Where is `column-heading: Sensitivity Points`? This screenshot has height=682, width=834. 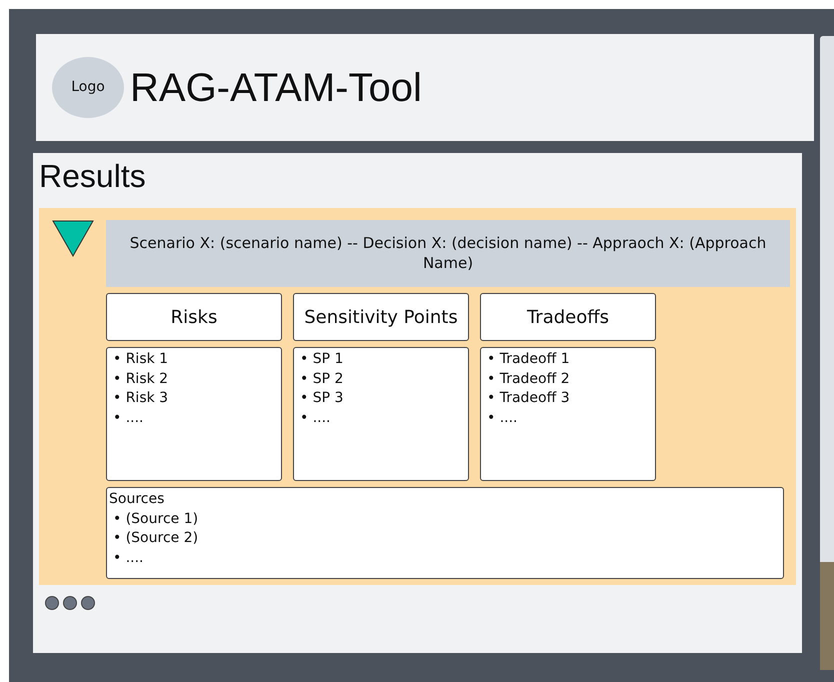
column-heading: Sensitivity Points is located at coordinates (381, 317).